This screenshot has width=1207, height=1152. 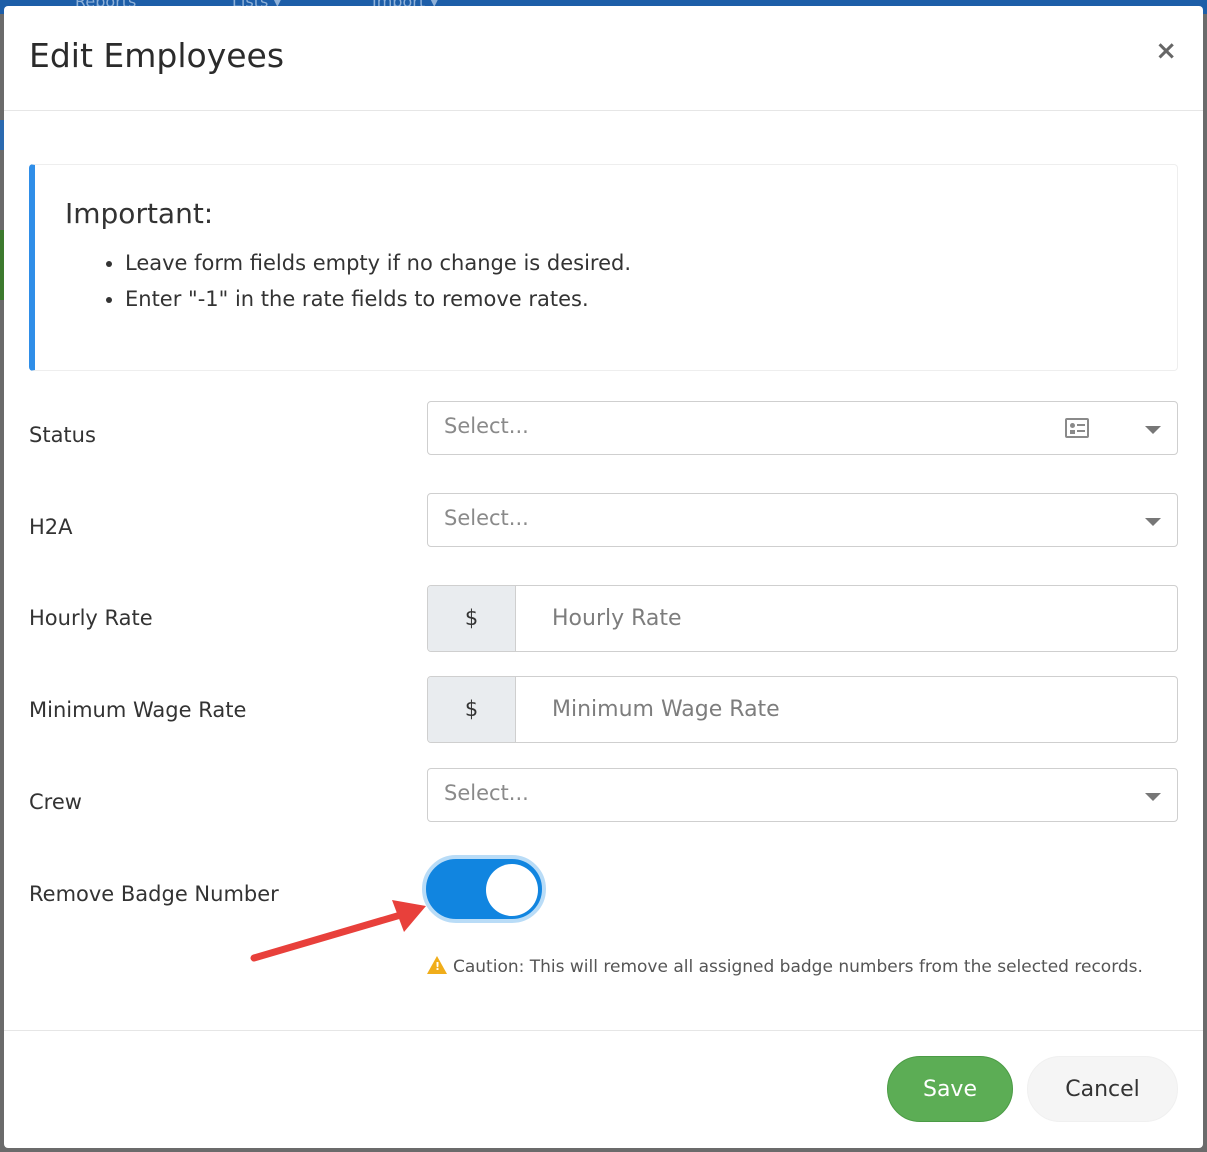 I want to click on save-button: Save, so click(x=950, y=1089).